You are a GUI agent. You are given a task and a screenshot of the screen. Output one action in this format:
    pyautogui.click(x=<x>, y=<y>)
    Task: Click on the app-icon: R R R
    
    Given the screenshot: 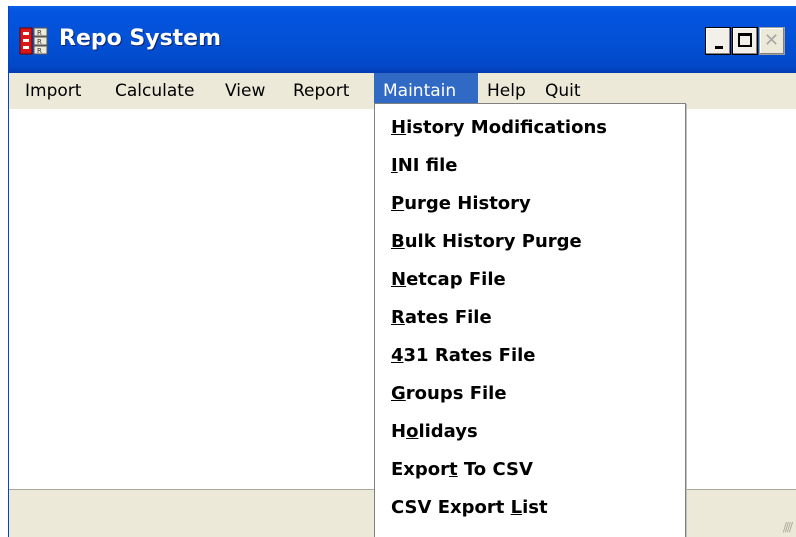 What is the action you would take?
    pyautogui.click(x=34, y=41)
    